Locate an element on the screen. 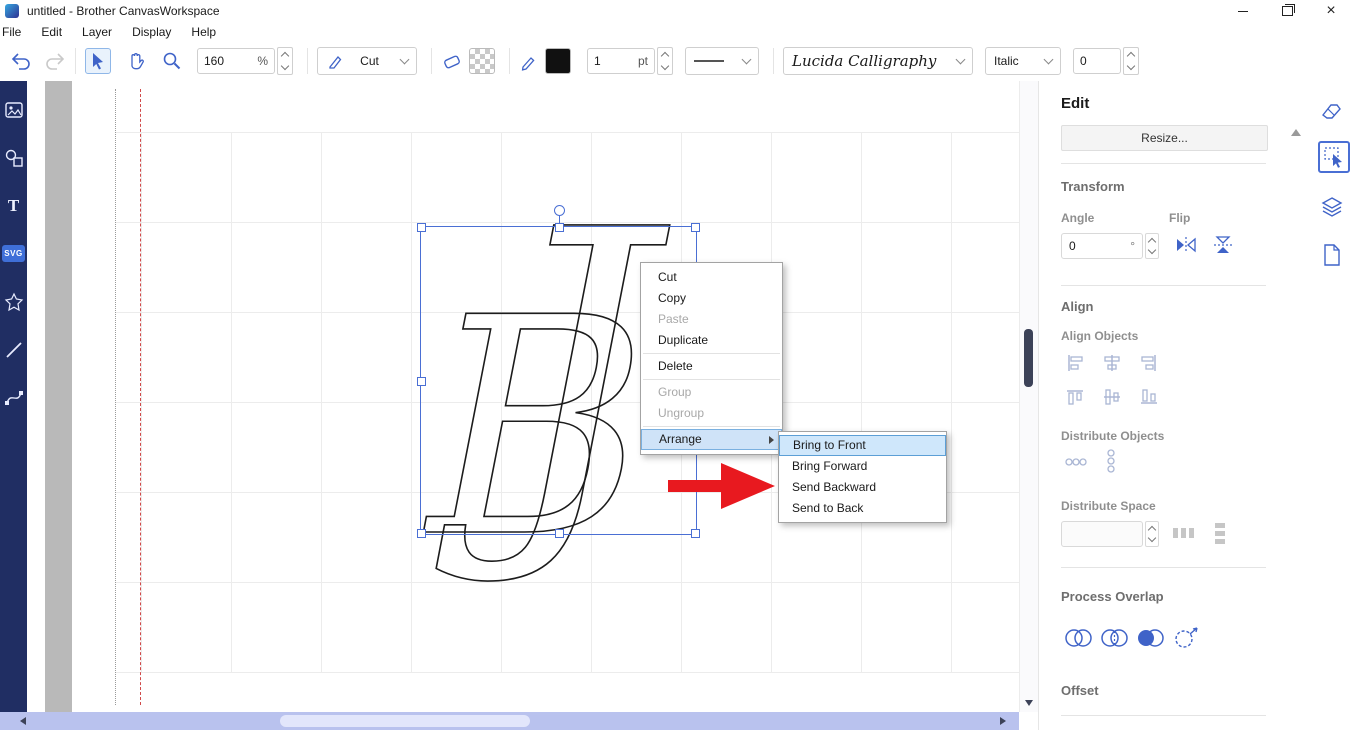 This screenshot has height=730, width=1353. resize-handle-w is located at coordinates (421, 381).